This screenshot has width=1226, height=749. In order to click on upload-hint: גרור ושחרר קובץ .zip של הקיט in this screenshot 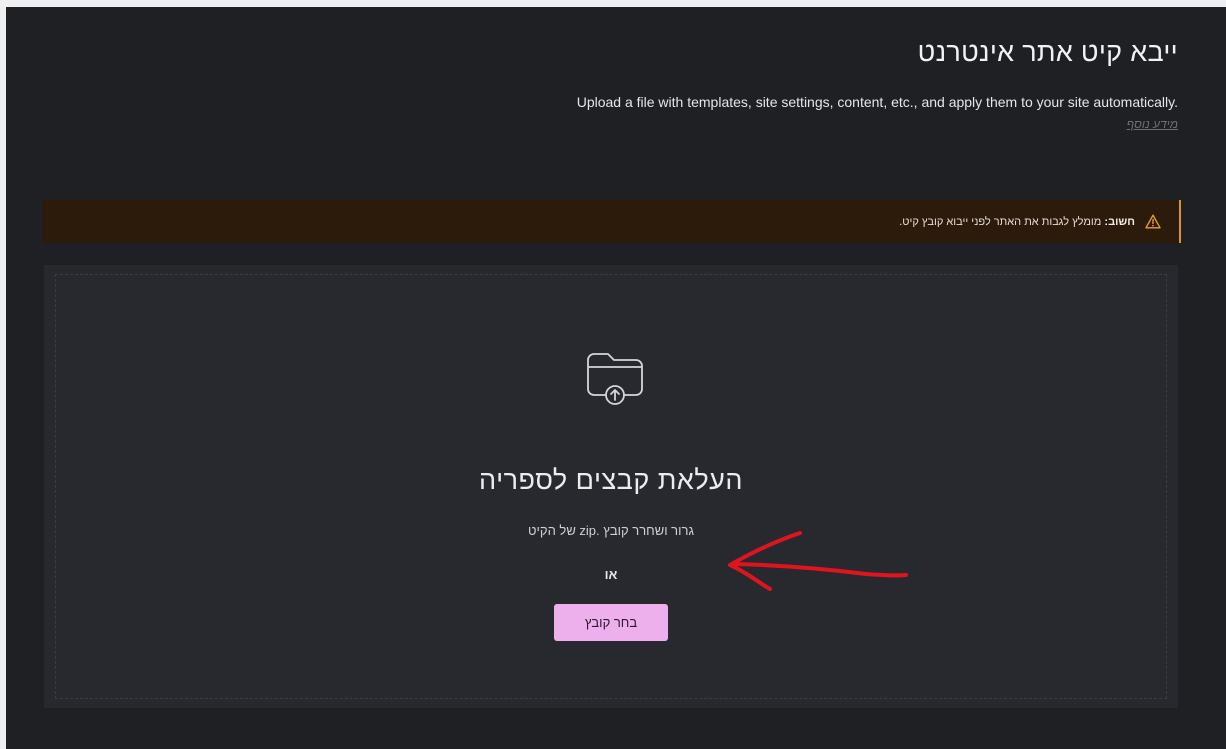, I will do `click(611, 530)`.